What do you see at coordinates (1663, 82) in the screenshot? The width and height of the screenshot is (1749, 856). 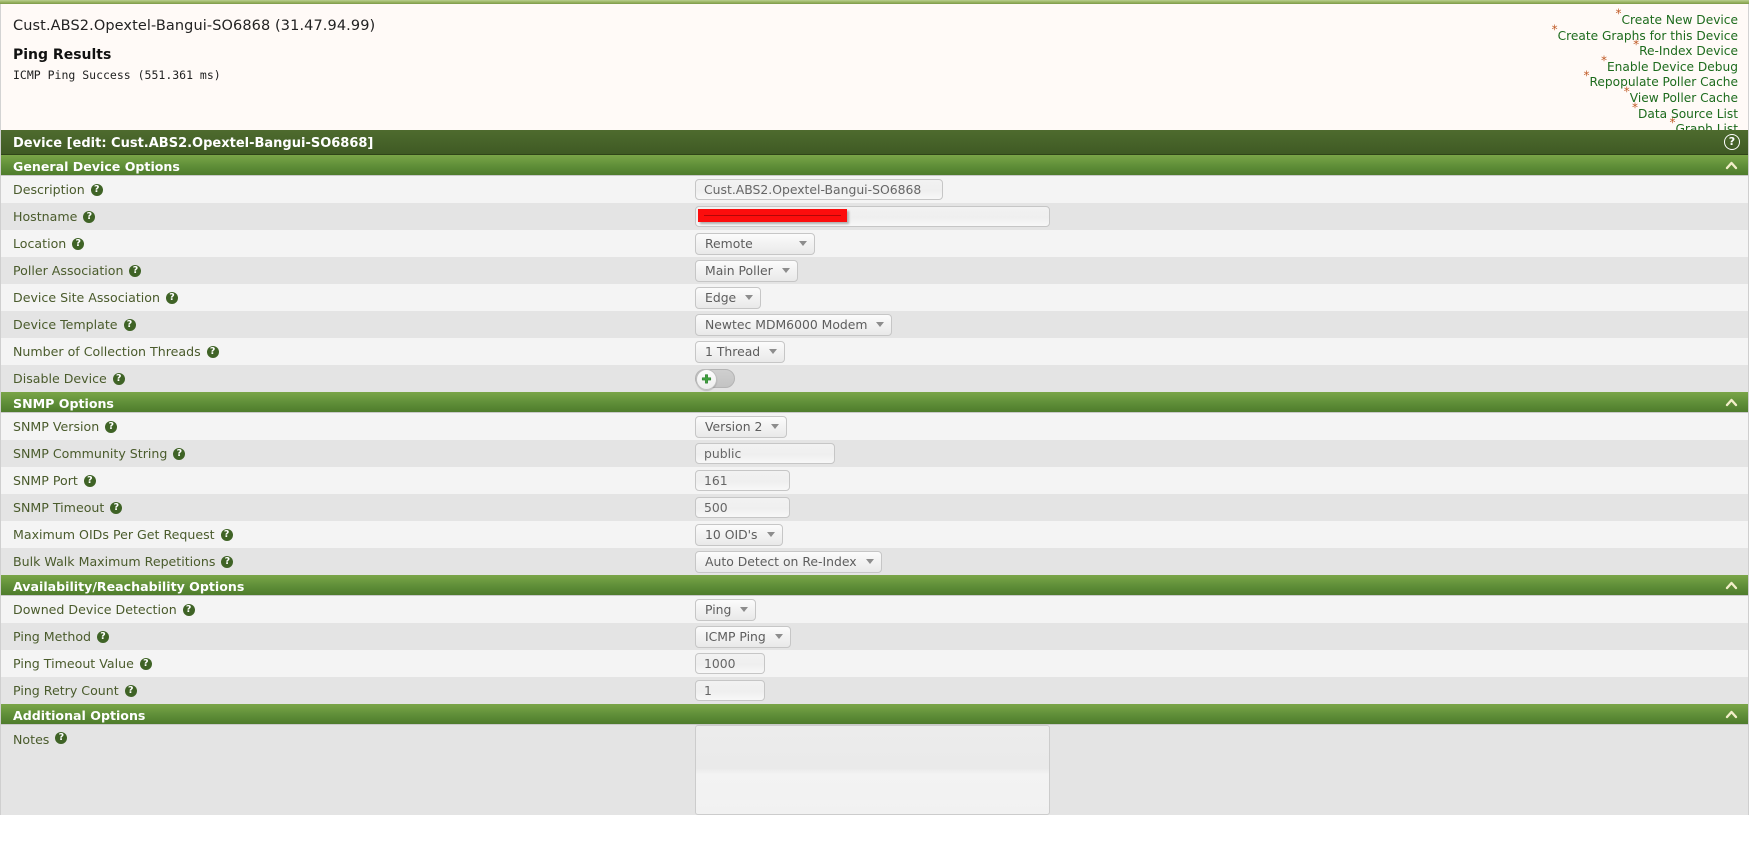 I see `repopulate-poller-cache-link: Repopulate Poller Cache` at bounding box center [1663, 82].